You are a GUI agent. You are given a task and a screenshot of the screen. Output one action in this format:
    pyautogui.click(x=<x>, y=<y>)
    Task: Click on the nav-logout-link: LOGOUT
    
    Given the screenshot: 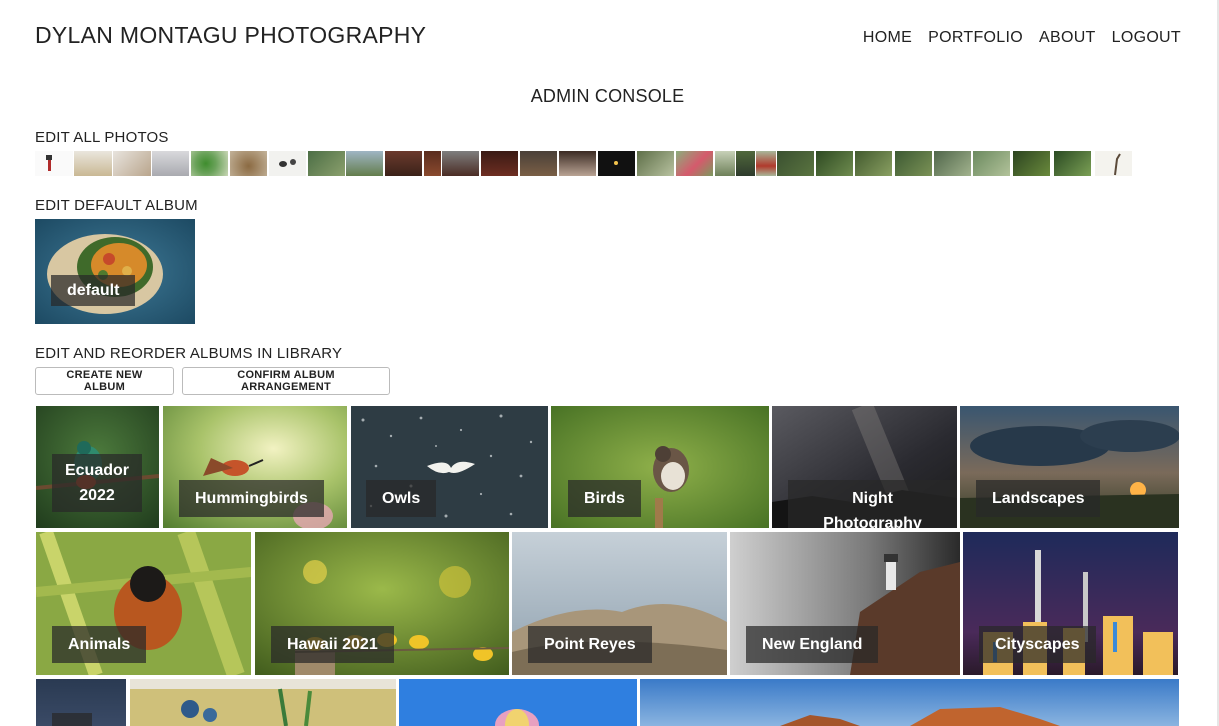 What is the action you would take?
    pyautogui.click(x=1146, y=38)
    